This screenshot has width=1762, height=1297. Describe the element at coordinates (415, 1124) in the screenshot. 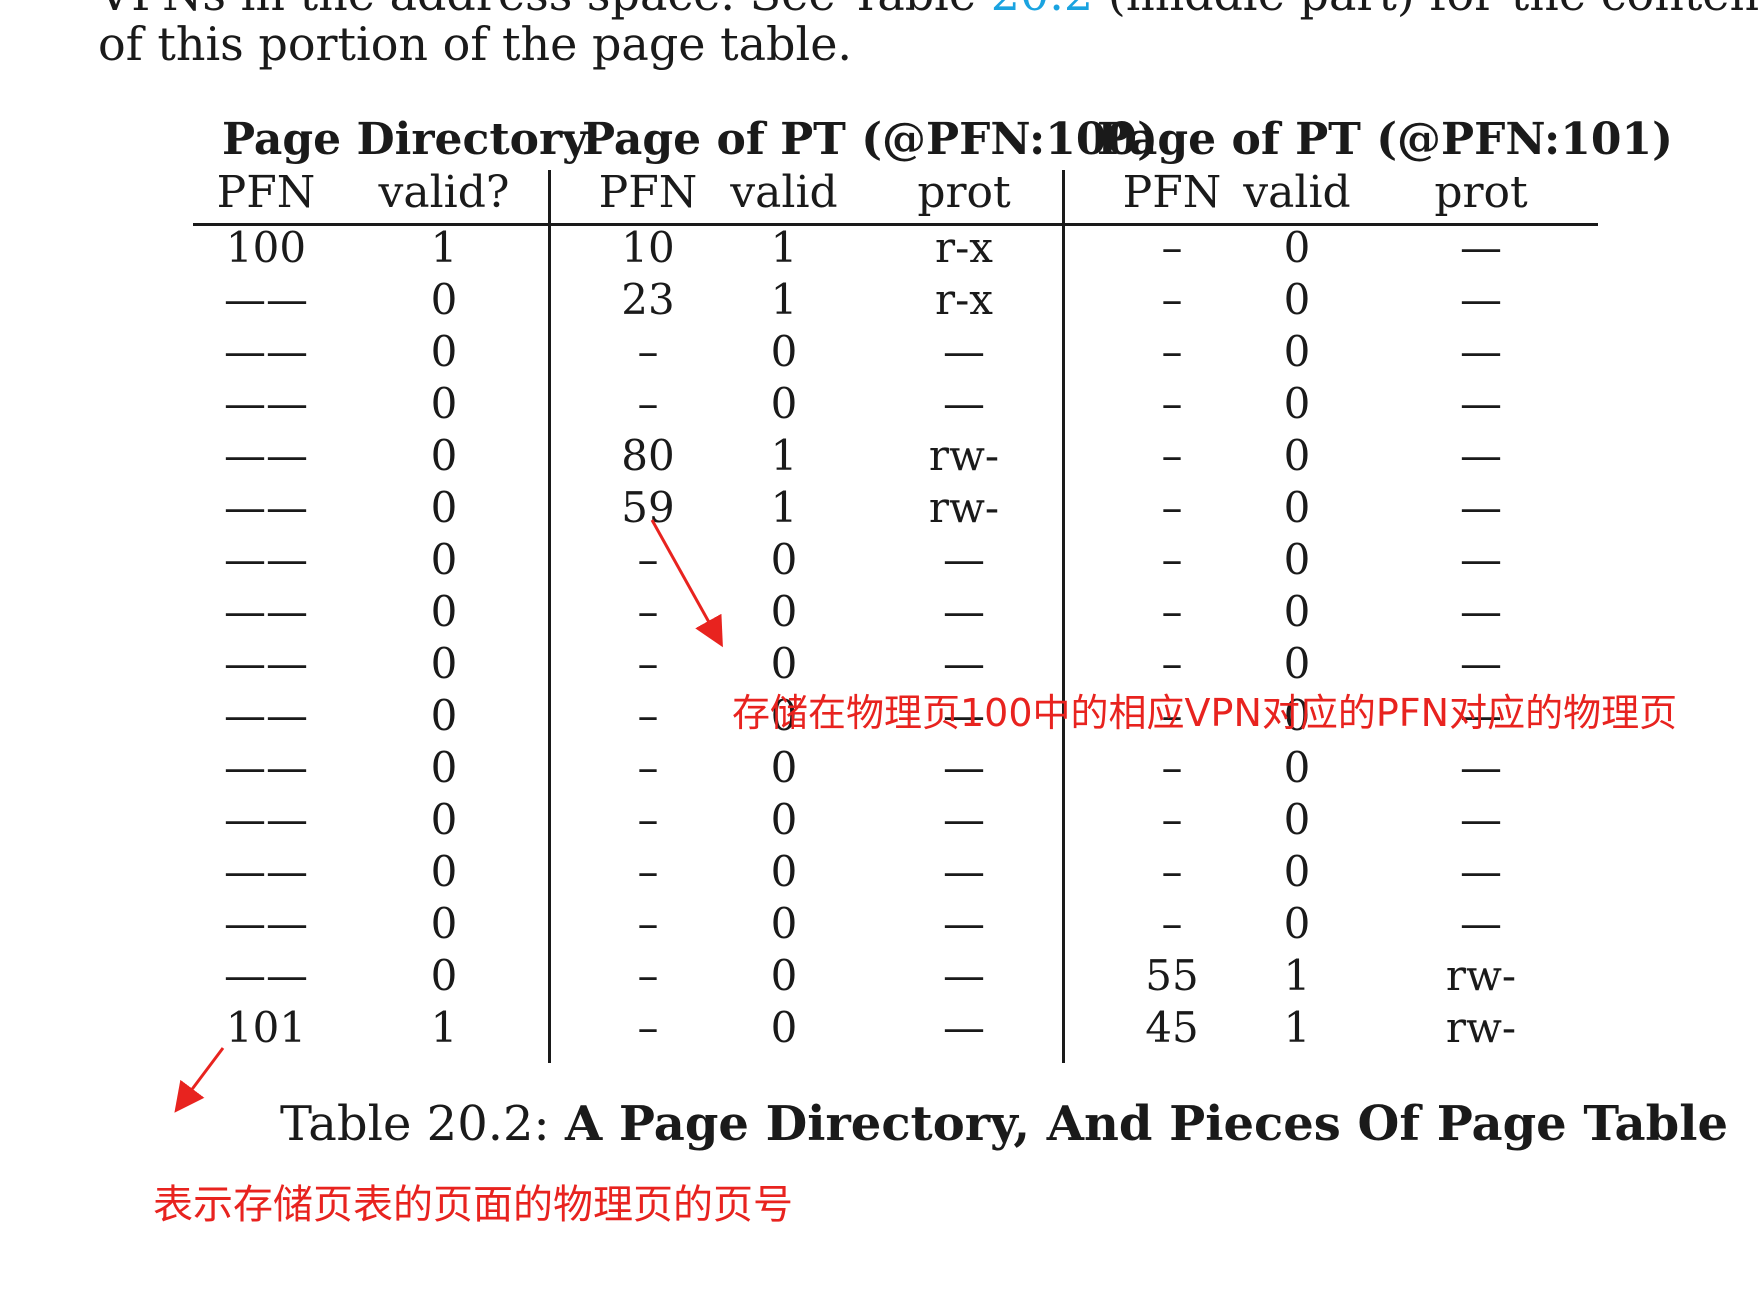

I see `caption-label: Table 20.2:` at that location.